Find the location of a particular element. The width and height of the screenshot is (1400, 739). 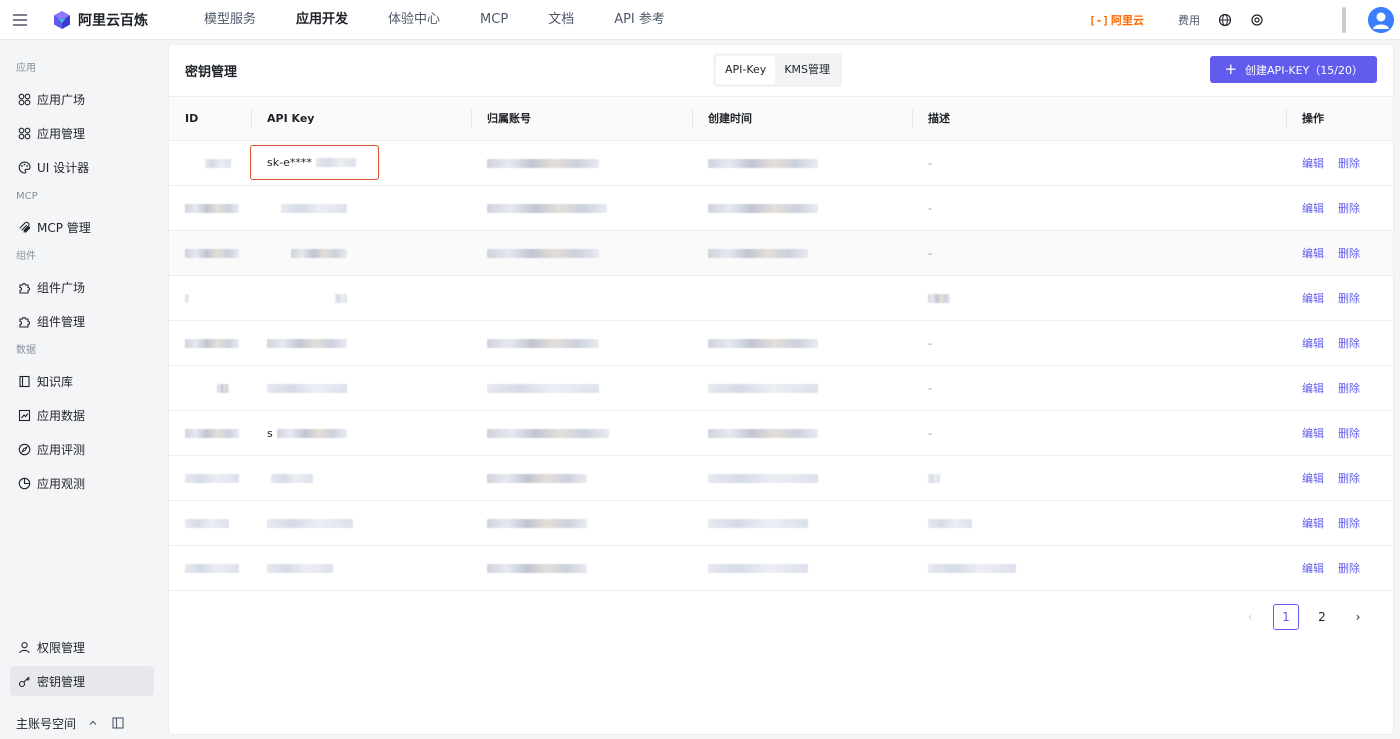

globe-icon is located at coordinates (1225, 20).